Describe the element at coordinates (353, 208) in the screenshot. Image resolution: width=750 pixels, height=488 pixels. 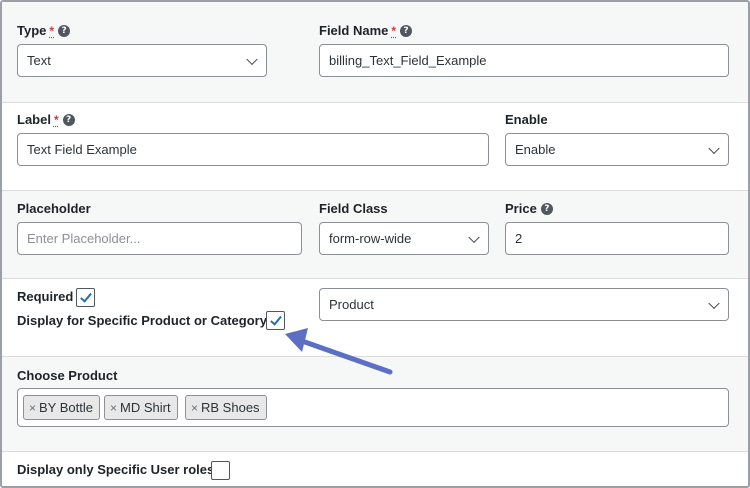
I see `field-class-label: Field Class` at that location.